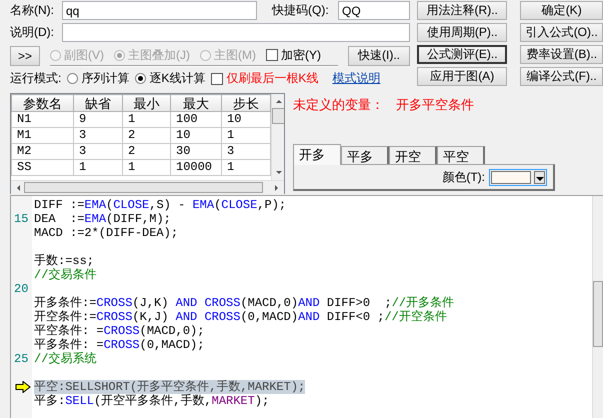 Image resolution: width=603 pixels, height=418 pixels. What do you see at coordinates (98, 103) in the screenshot?
I see `column-header: 缺省` at bounding box center [98, 103].